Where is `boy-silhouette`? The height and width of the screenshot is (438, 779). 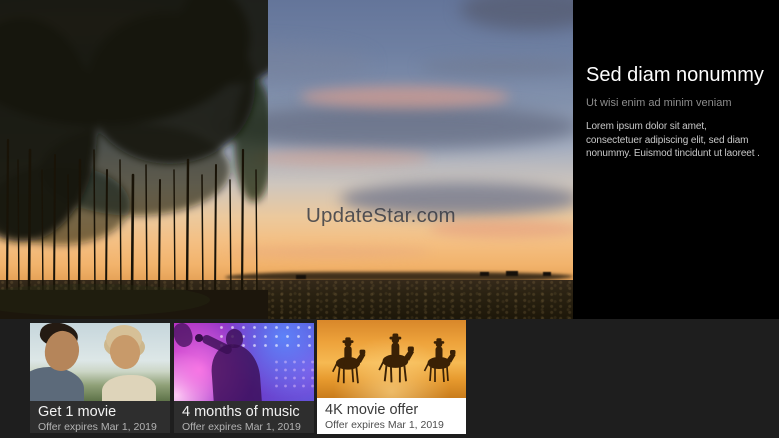 boy-silhouette is located at coordinates (129, 388).